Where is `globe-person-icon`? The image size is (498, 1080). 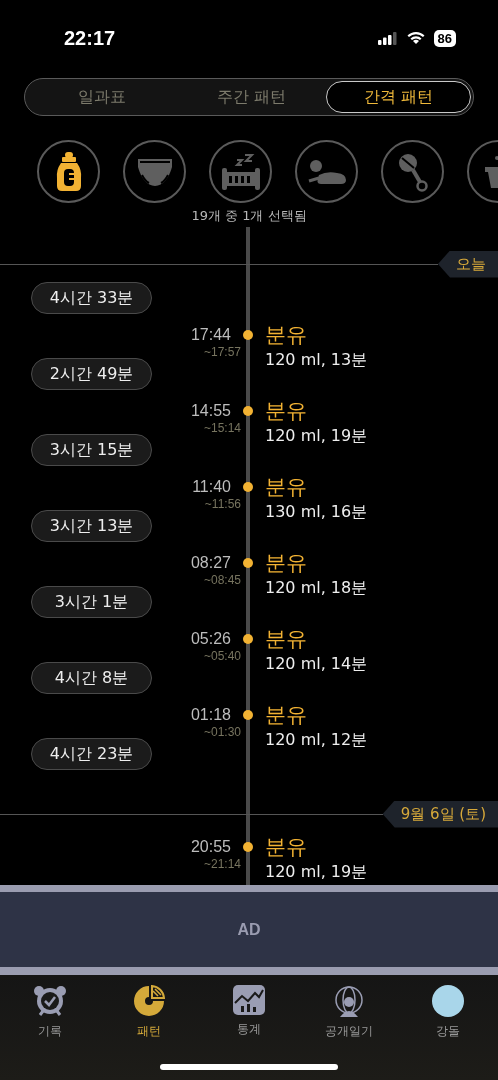
globe-person-icon is located at coordinates (348, 1001).